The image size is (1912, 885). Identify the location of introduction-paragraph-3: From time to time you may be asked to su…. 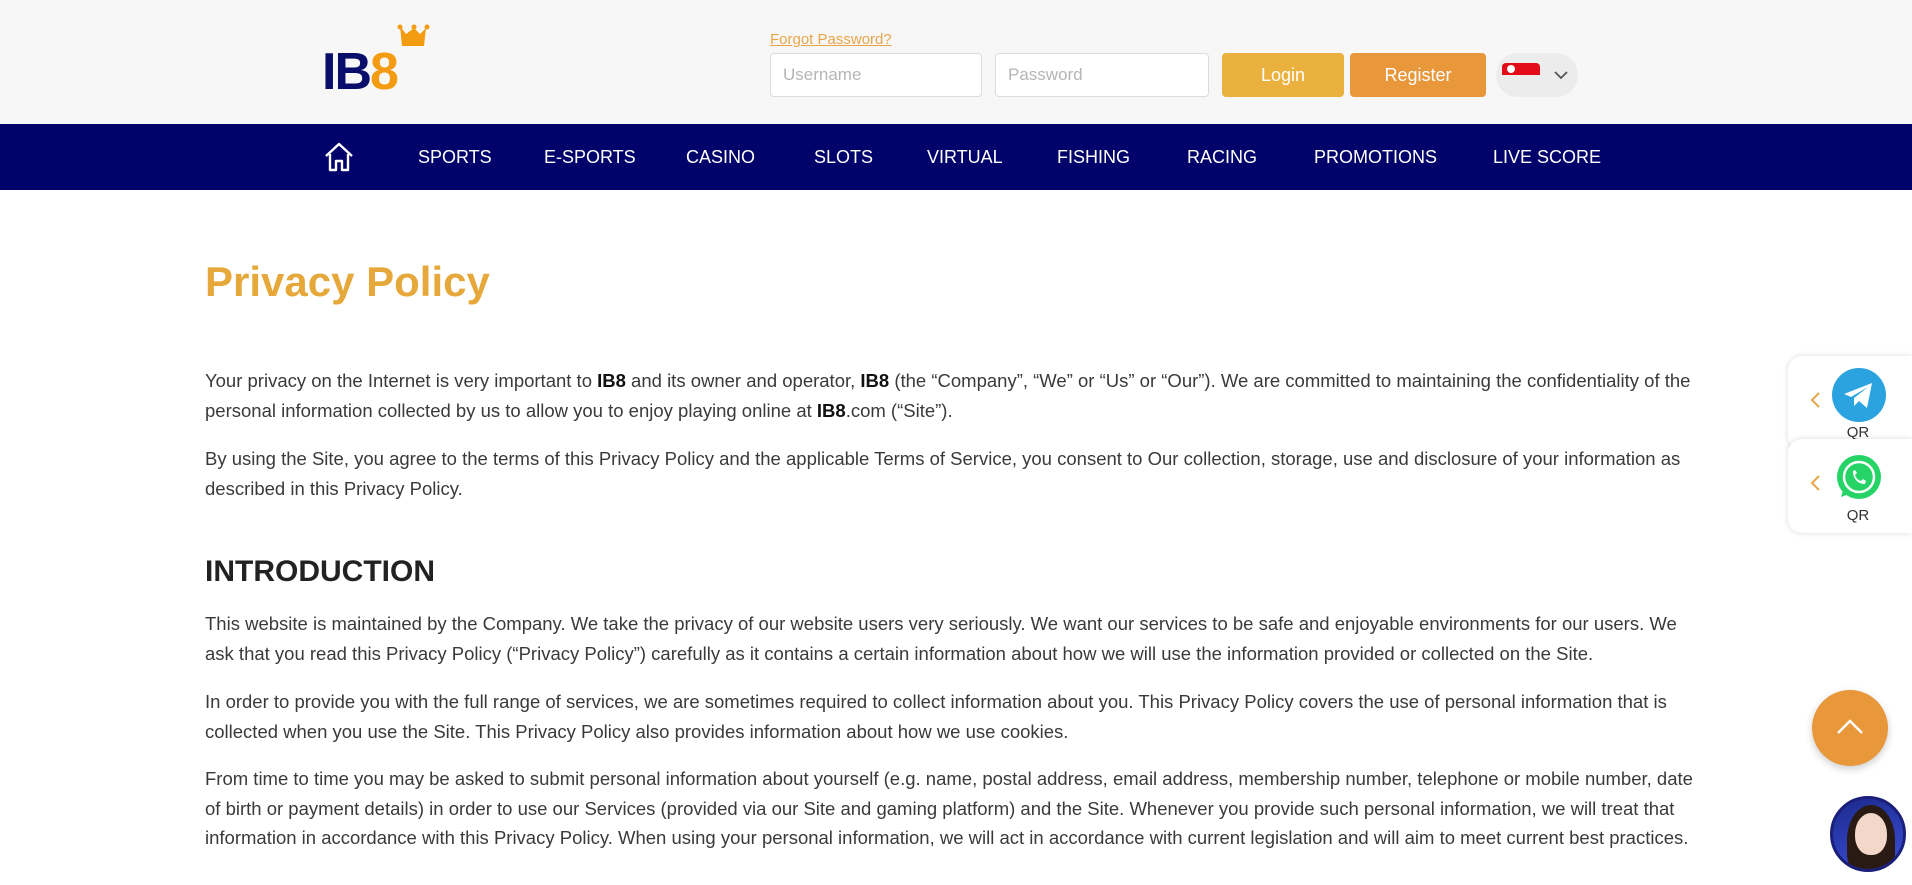
(949, 808).